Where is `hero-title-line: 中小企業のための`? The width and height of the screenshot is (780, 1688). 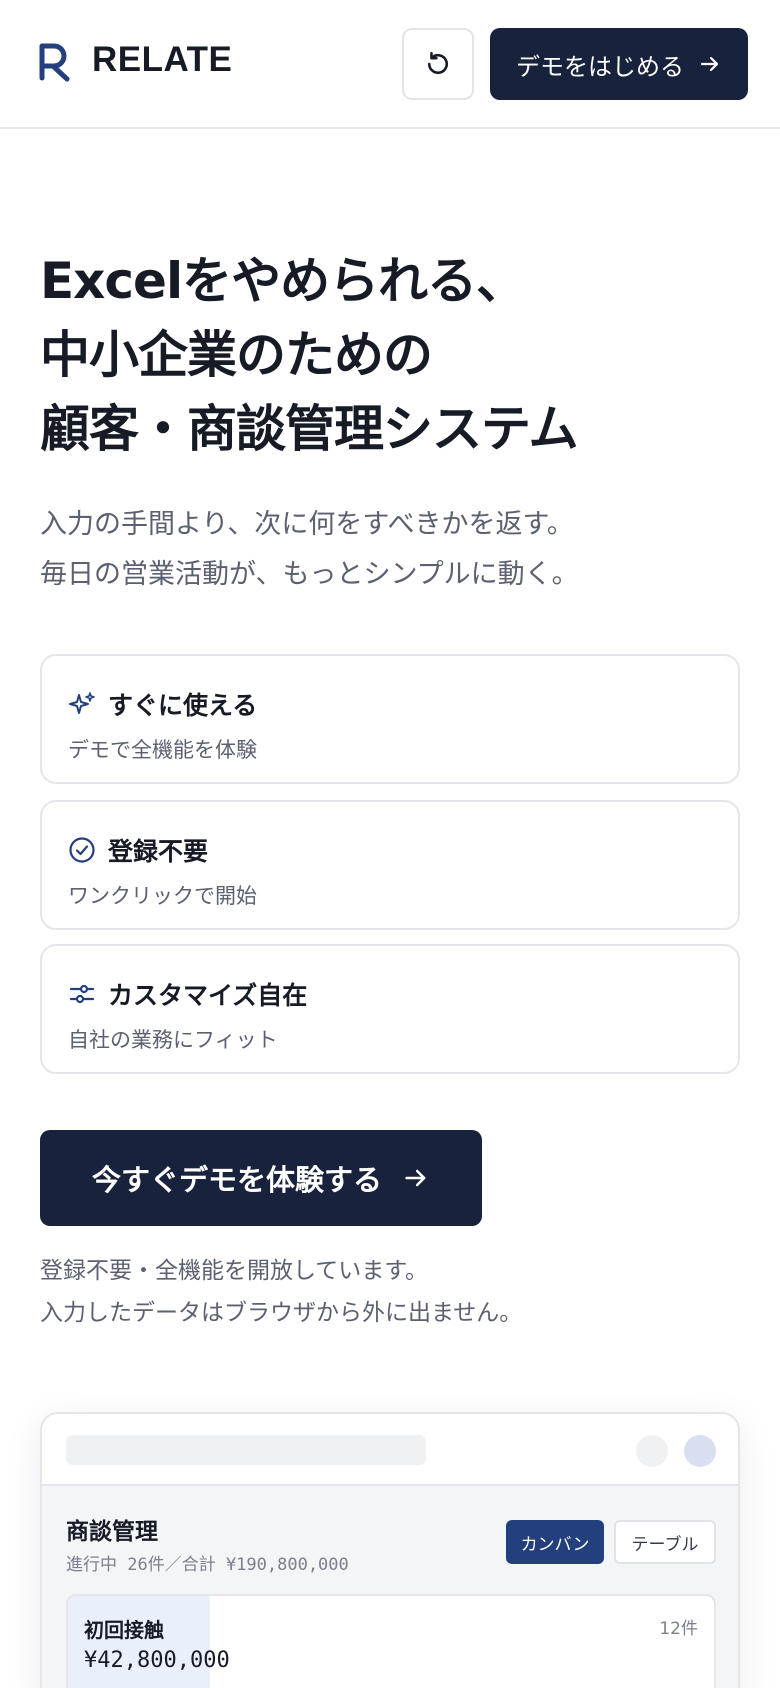 hero-title-line: 中小企業のための is located at coordinates (236, 355).